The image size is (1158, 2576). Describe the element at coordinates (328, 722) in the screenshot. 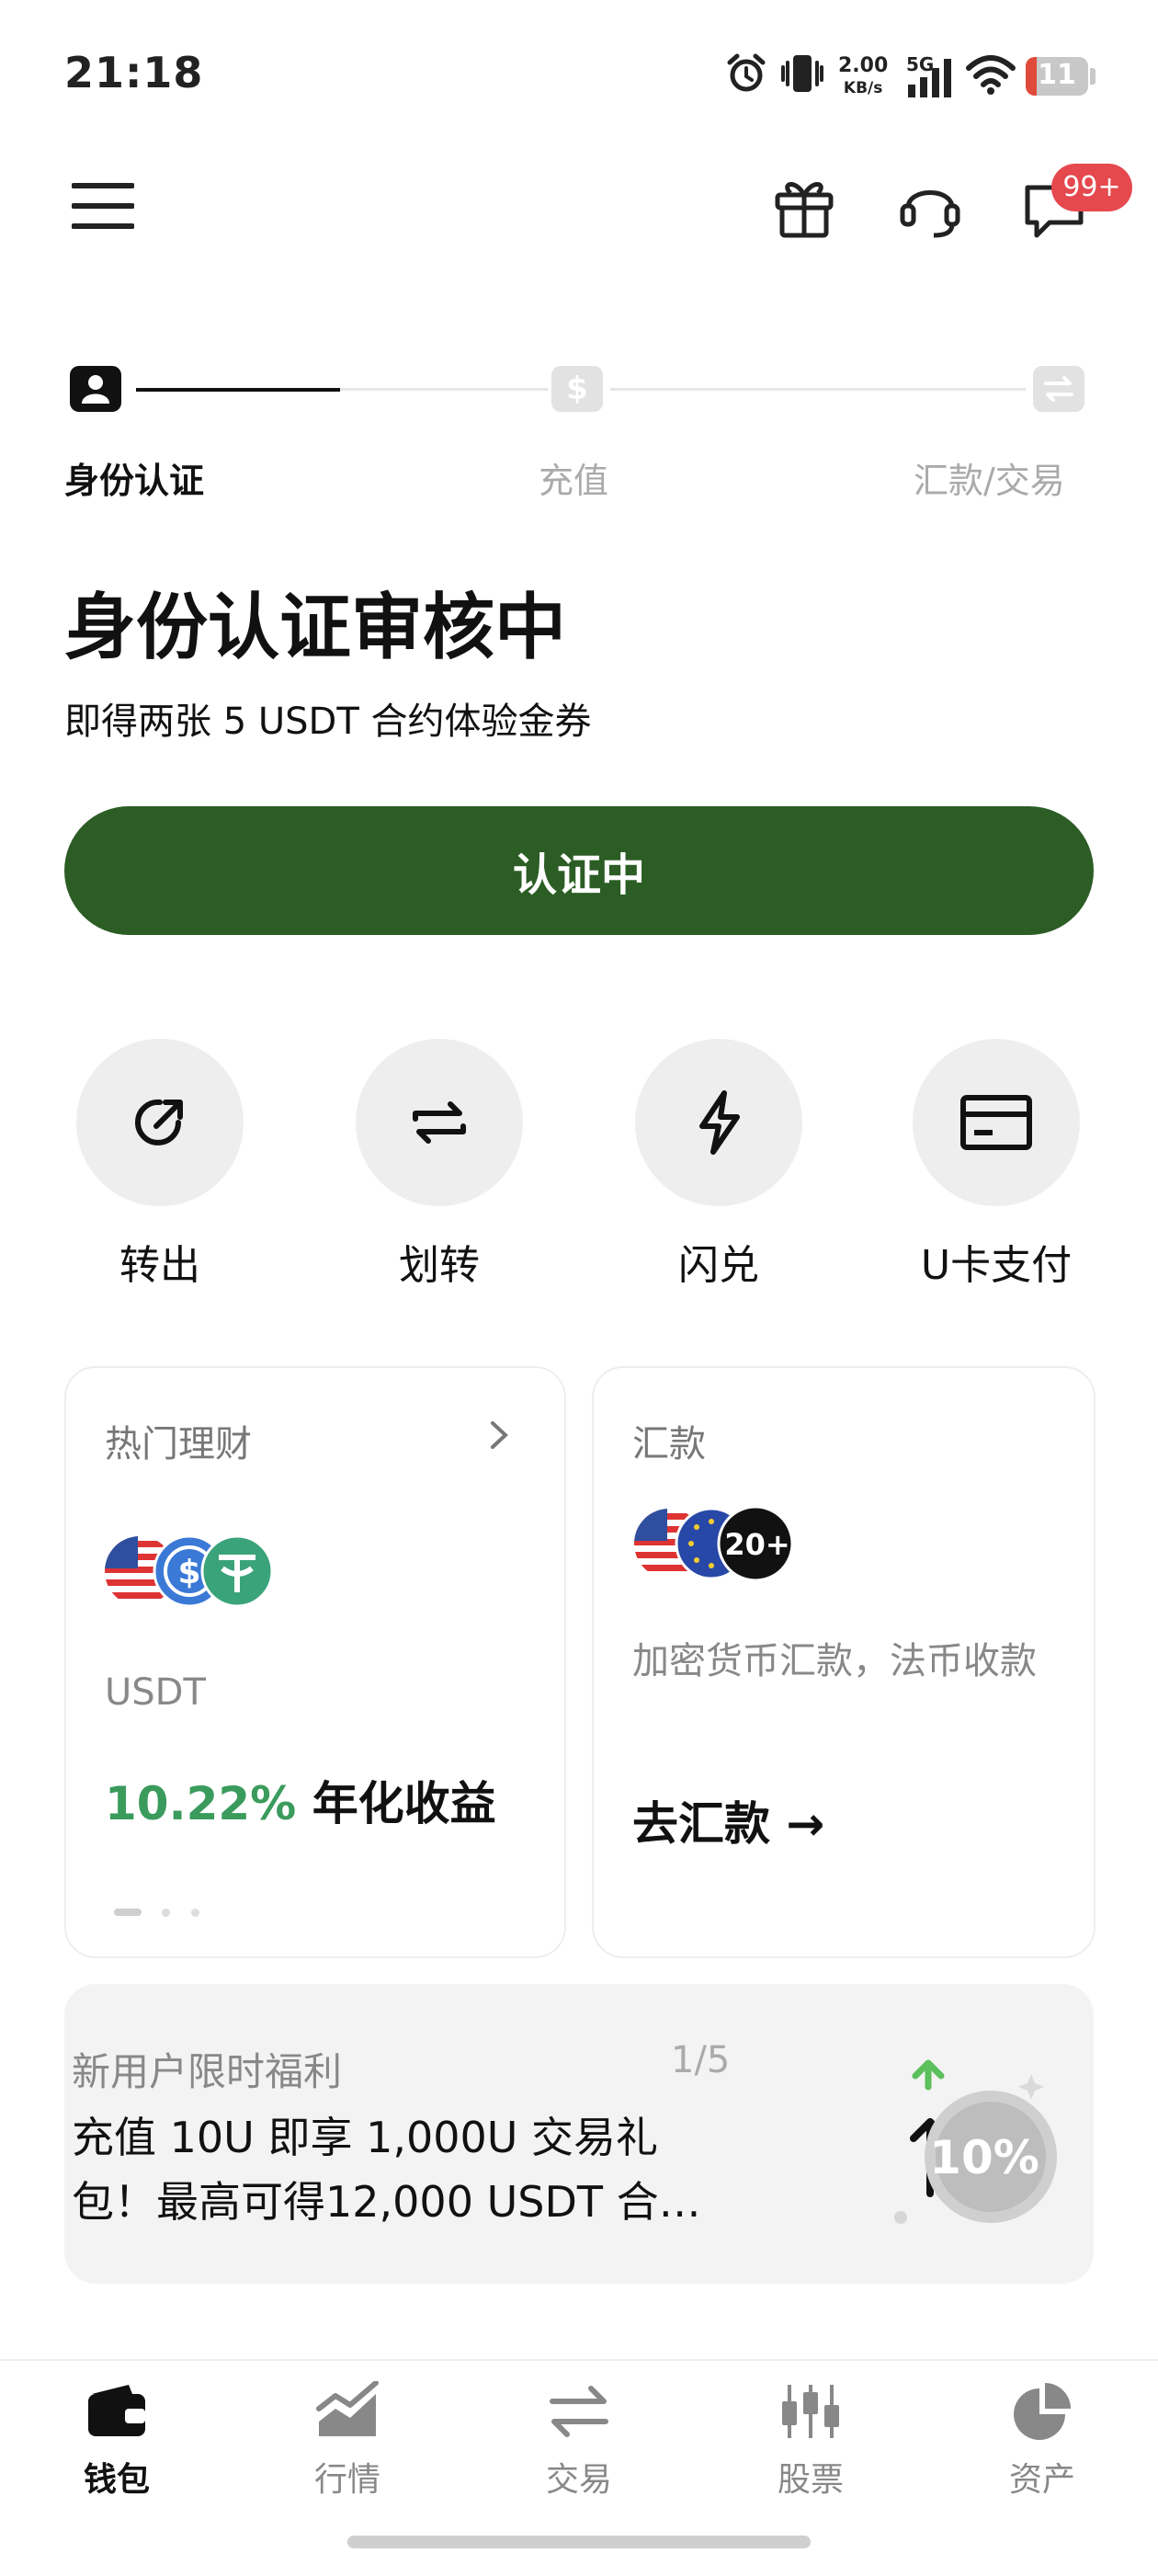

I see `page-subtitle: 即得两张 5 USDT 合约体验金券` at that location.